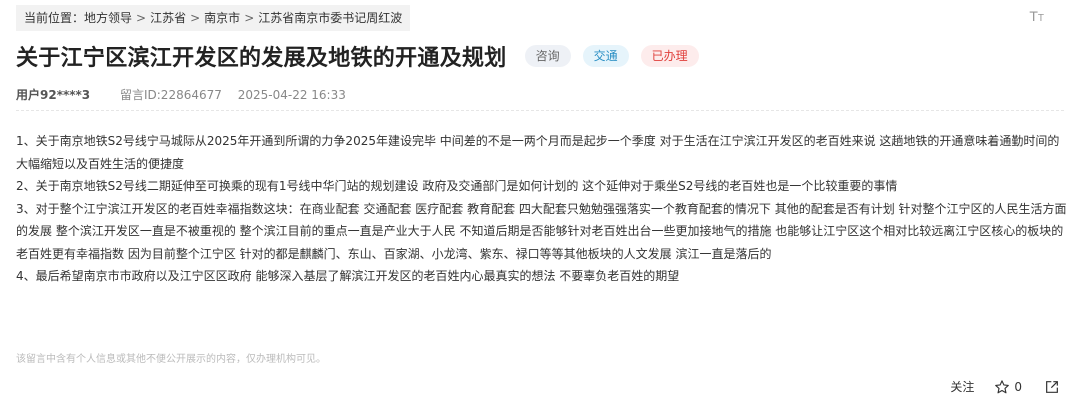  What do you see at coordinates (170, 95) in the screenshot?
I see `message-id: 留言ID:22864677` at bounding box center [170, 95].